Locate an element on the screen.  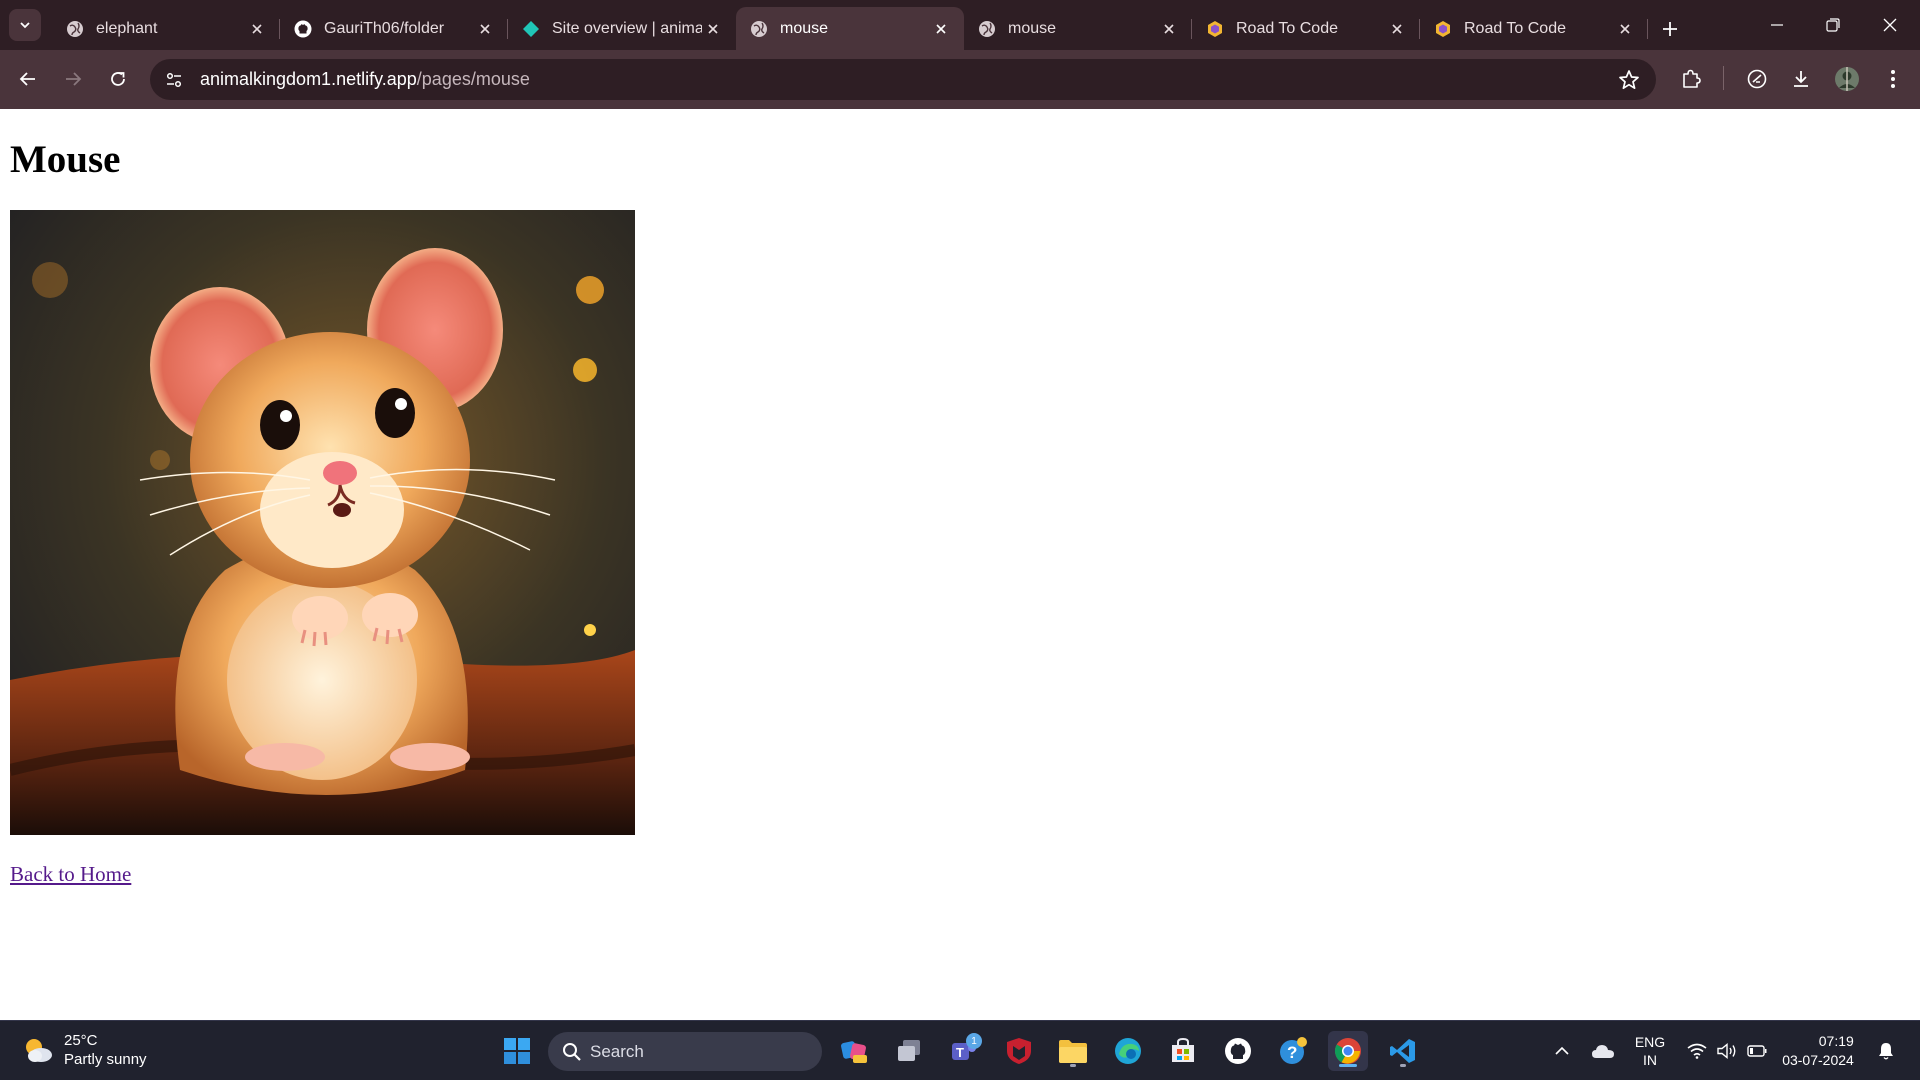
tab-netlify: Site overview | anima is located at coordinates (622, 28).